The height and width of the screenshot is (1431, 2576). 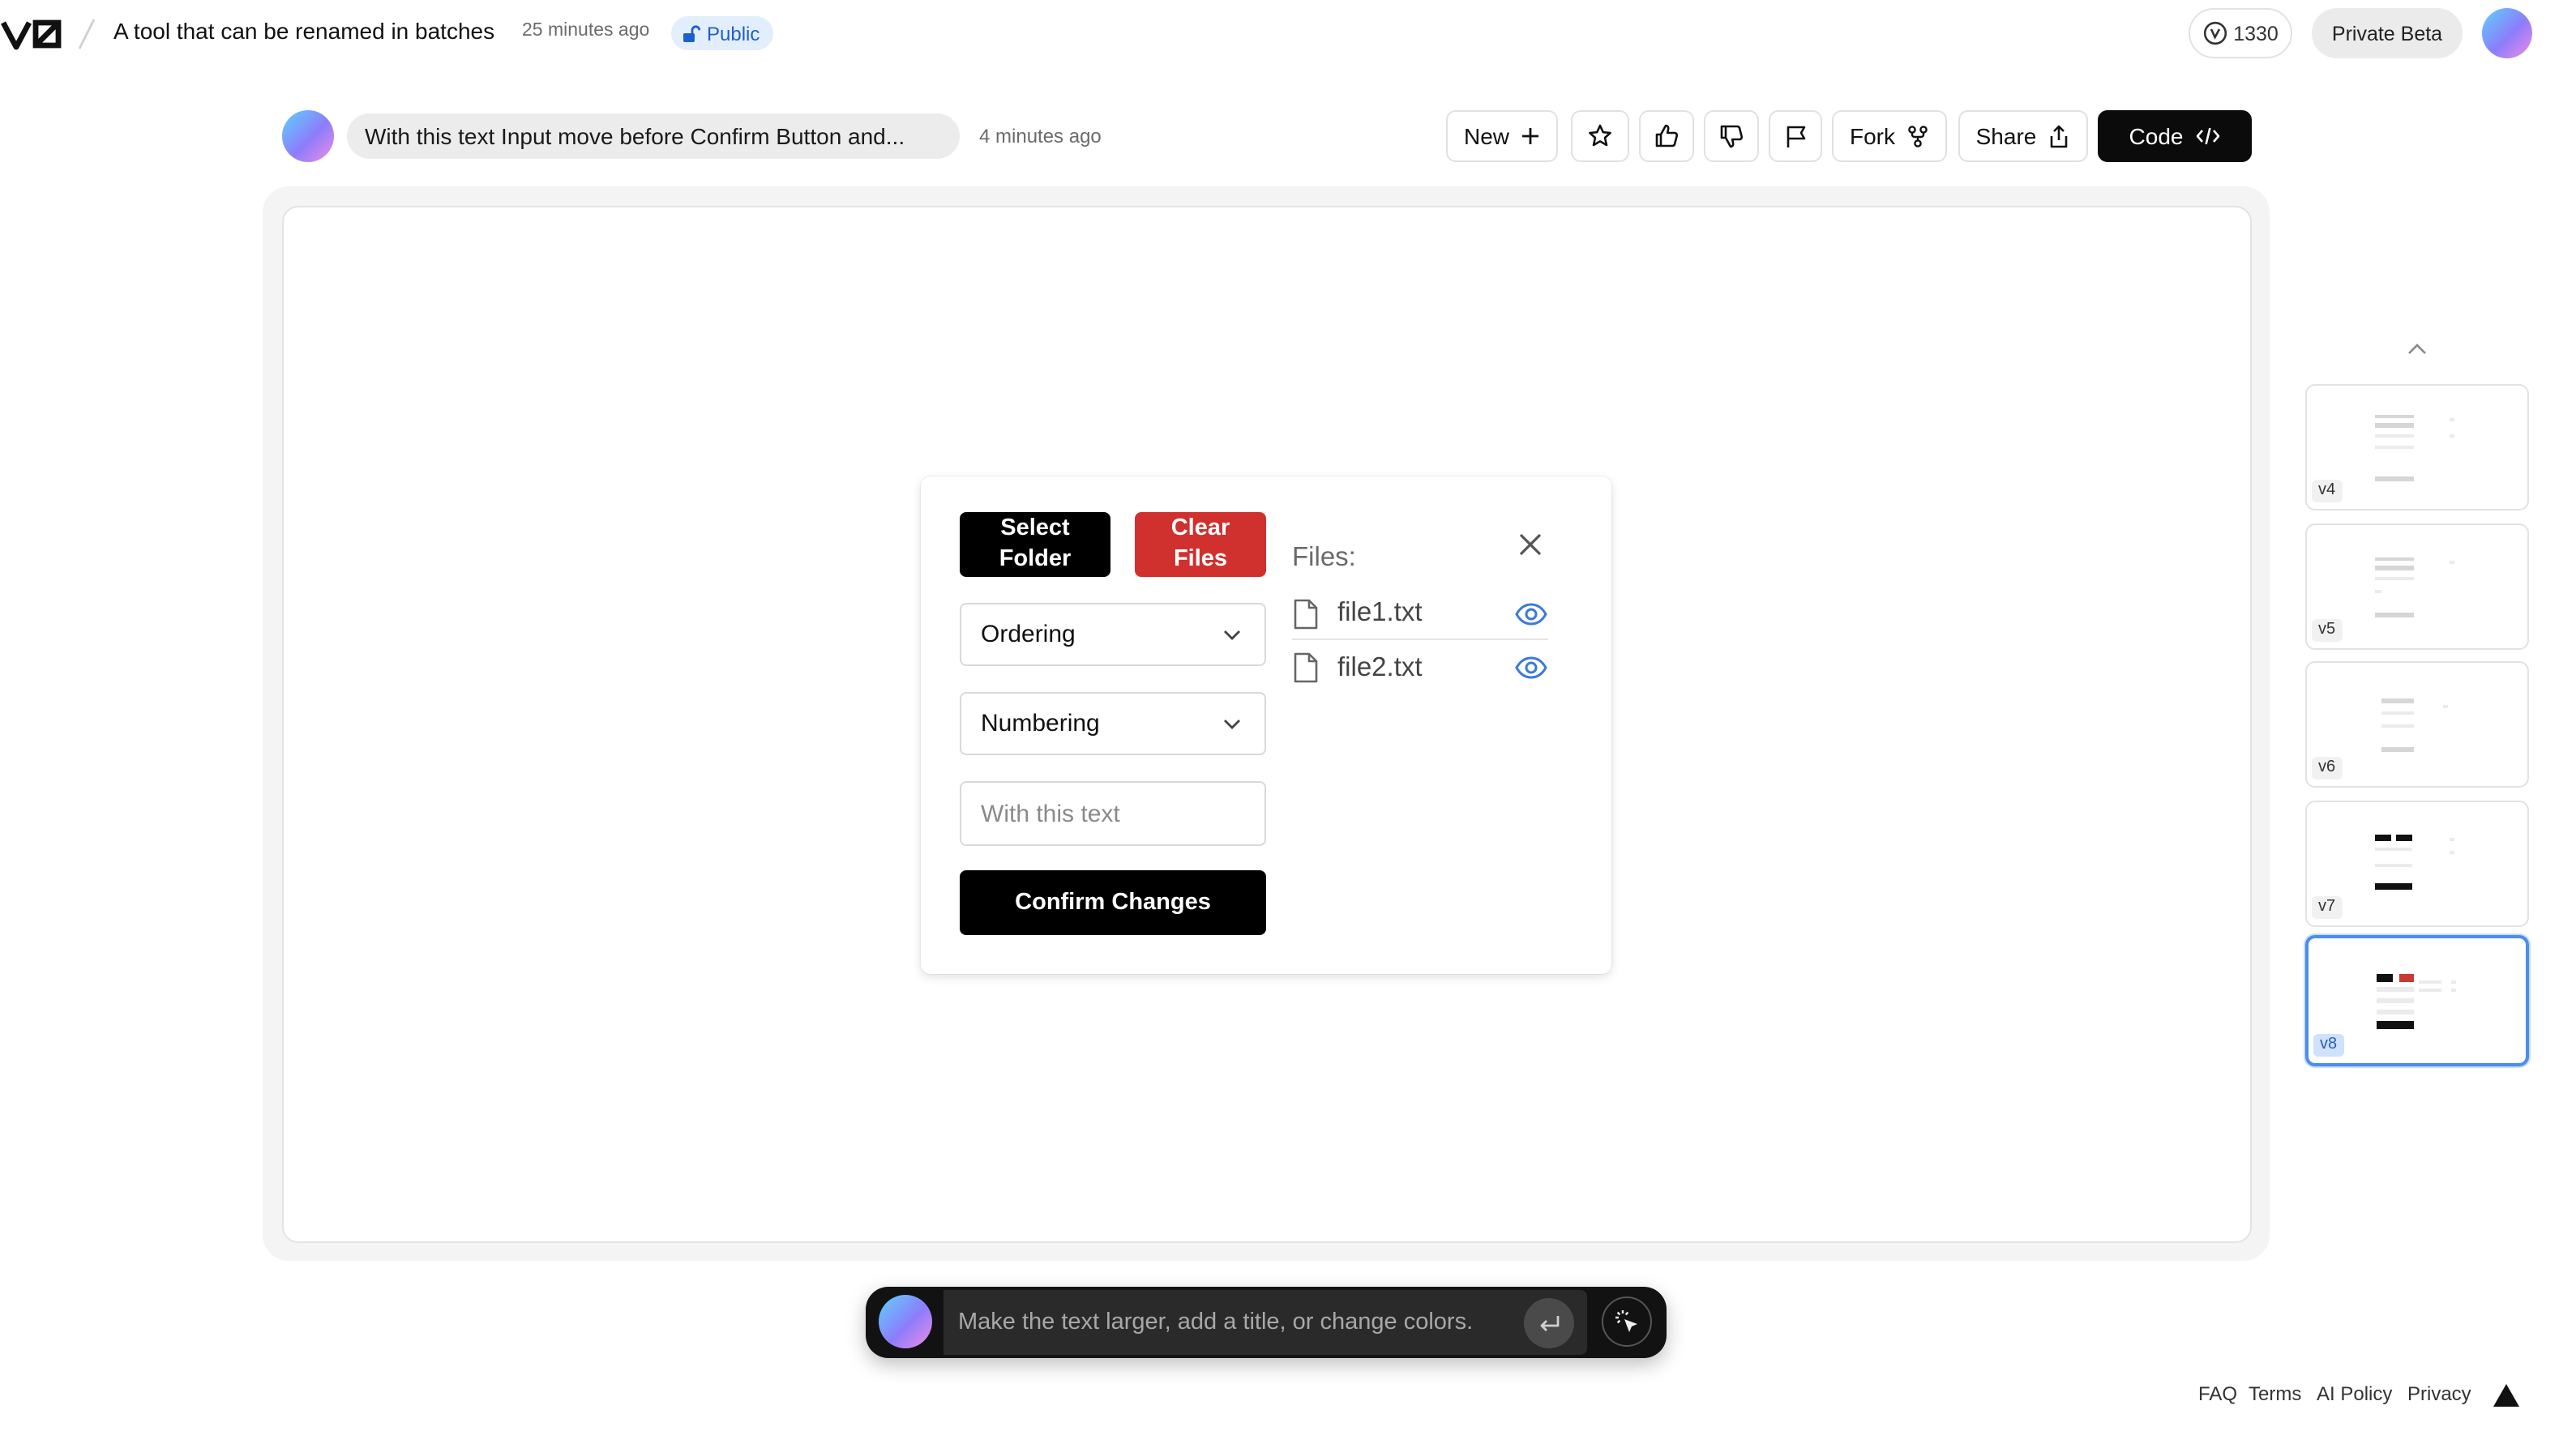 I want to click on chevron-up-icon, so click(x=2417, y=350).